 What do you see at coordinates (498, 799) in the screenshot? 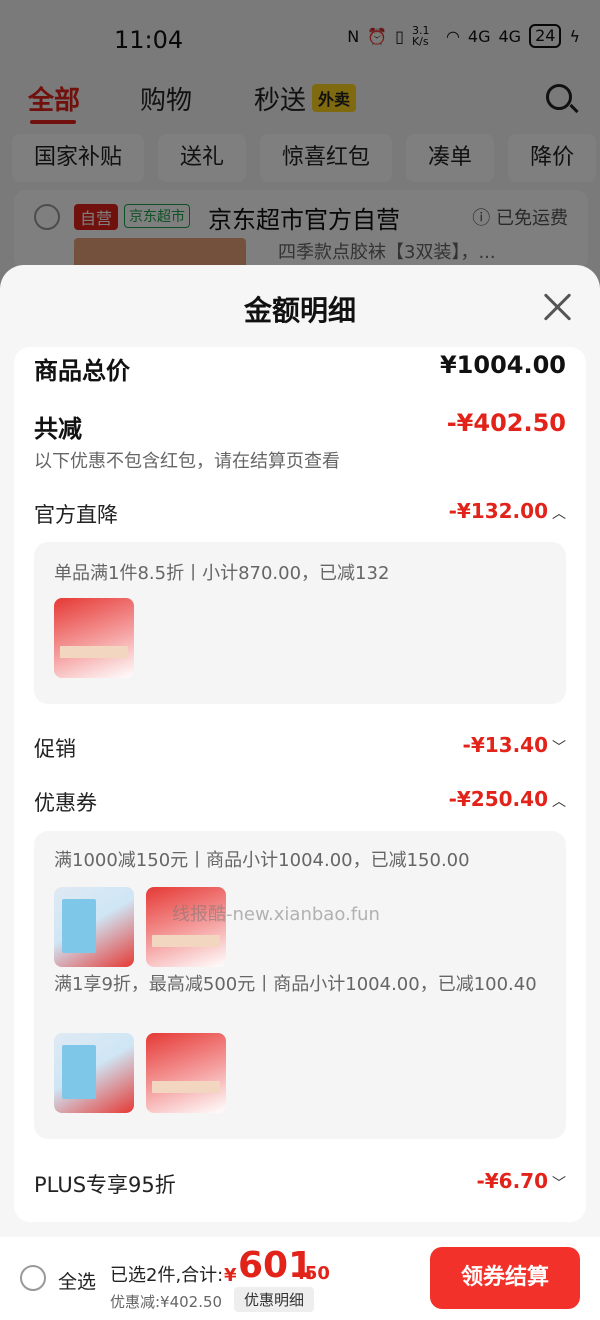
I see `coupon-value: -¥250.40` at bounding box center [498, 799].